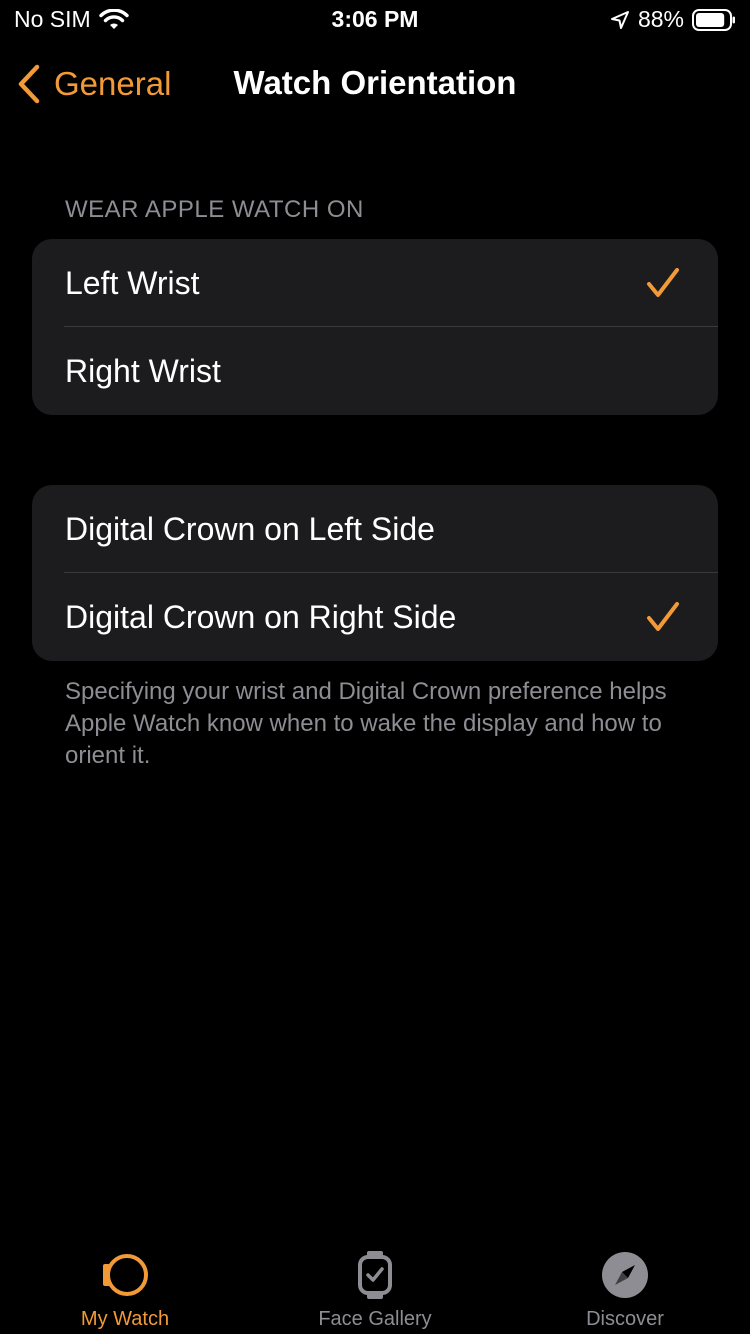 This screenshot has height=1334, width=750. Describe the element at coordinates (261, 616) in the screenshot. I see `option-label: Digital Crown on Right Side` at that location.